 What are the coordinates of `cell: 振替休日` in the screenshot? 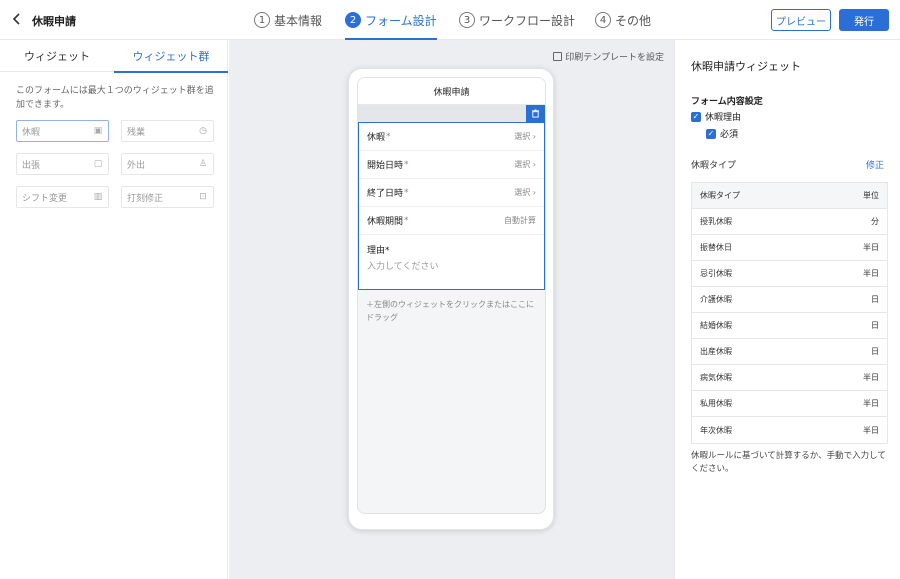 It's located at (716, 247).